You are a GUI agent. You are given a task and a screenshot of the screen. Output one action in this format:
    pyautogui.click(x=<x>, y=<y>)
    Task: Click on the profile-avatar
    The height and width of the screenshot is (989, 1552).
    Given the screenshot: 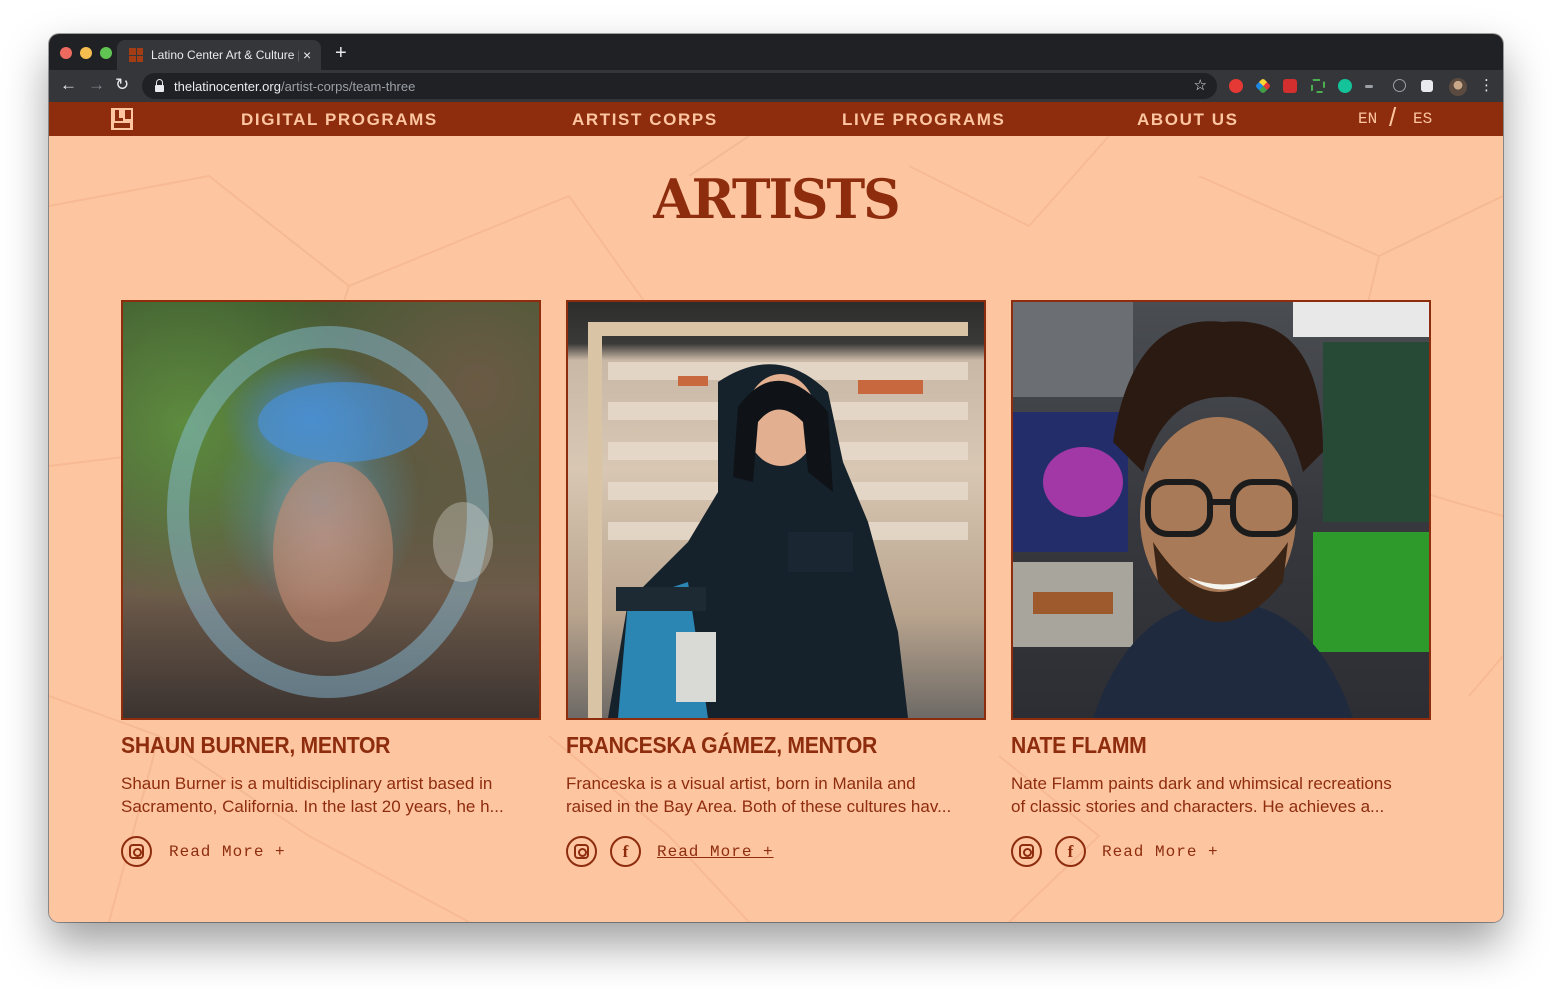 What is the action you would take?
    pyautogui.click(x=1458, y=87)
    